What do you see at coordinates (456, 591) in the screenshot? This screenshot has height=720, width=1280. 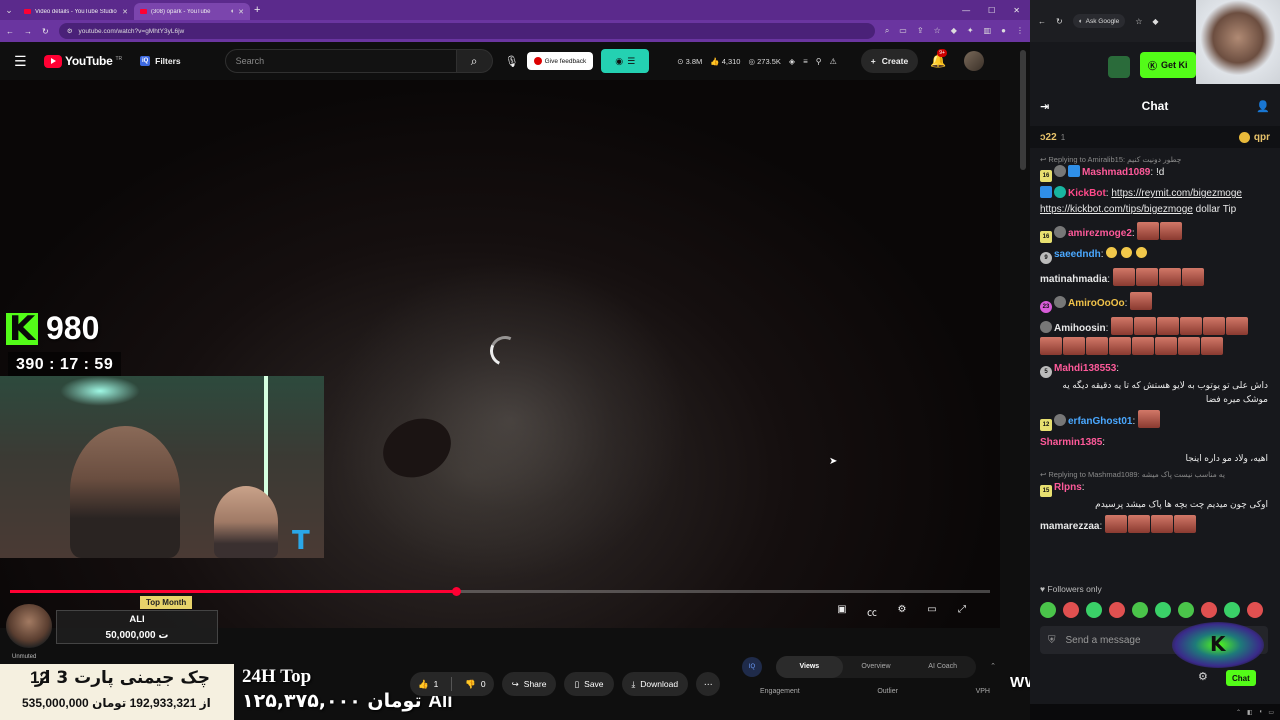 I see `scrubber-handle` at bounding box center [456, 591].